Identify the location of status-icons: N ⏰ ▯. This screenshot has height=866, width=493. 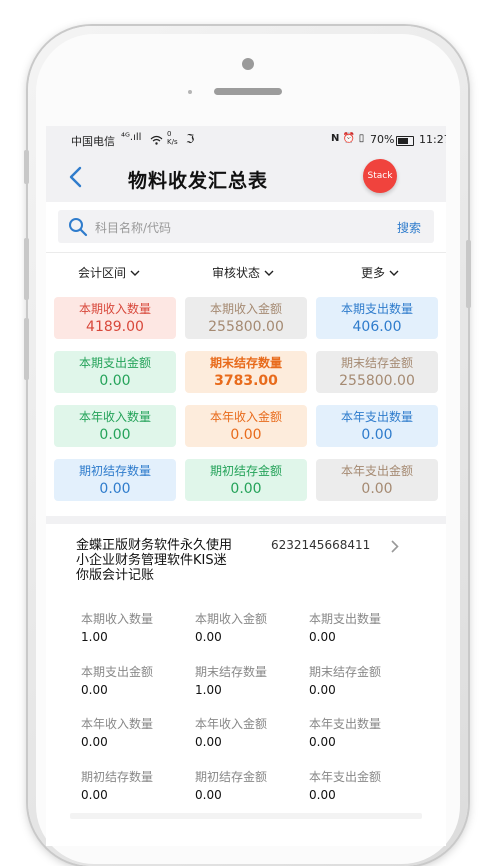
(348, 138).